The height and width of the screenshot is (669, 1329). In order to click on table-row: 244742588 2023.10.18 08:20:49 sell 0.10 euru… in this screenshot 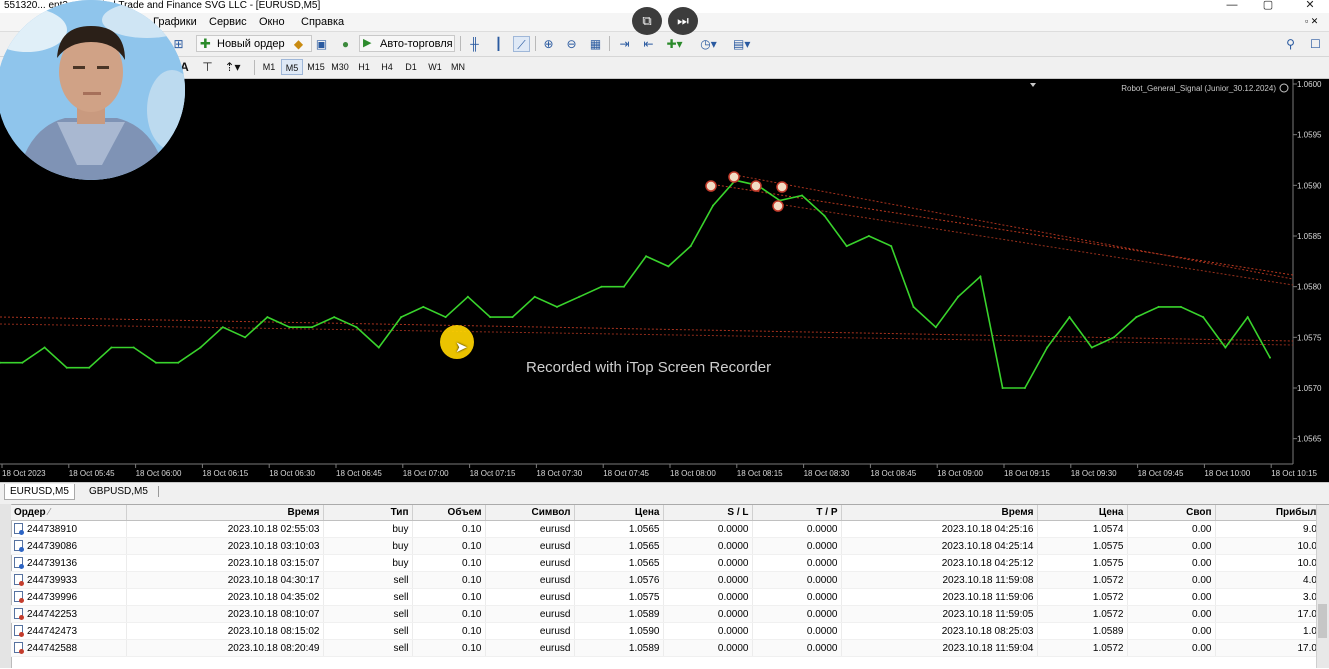, I will do `click(669, 648)`.